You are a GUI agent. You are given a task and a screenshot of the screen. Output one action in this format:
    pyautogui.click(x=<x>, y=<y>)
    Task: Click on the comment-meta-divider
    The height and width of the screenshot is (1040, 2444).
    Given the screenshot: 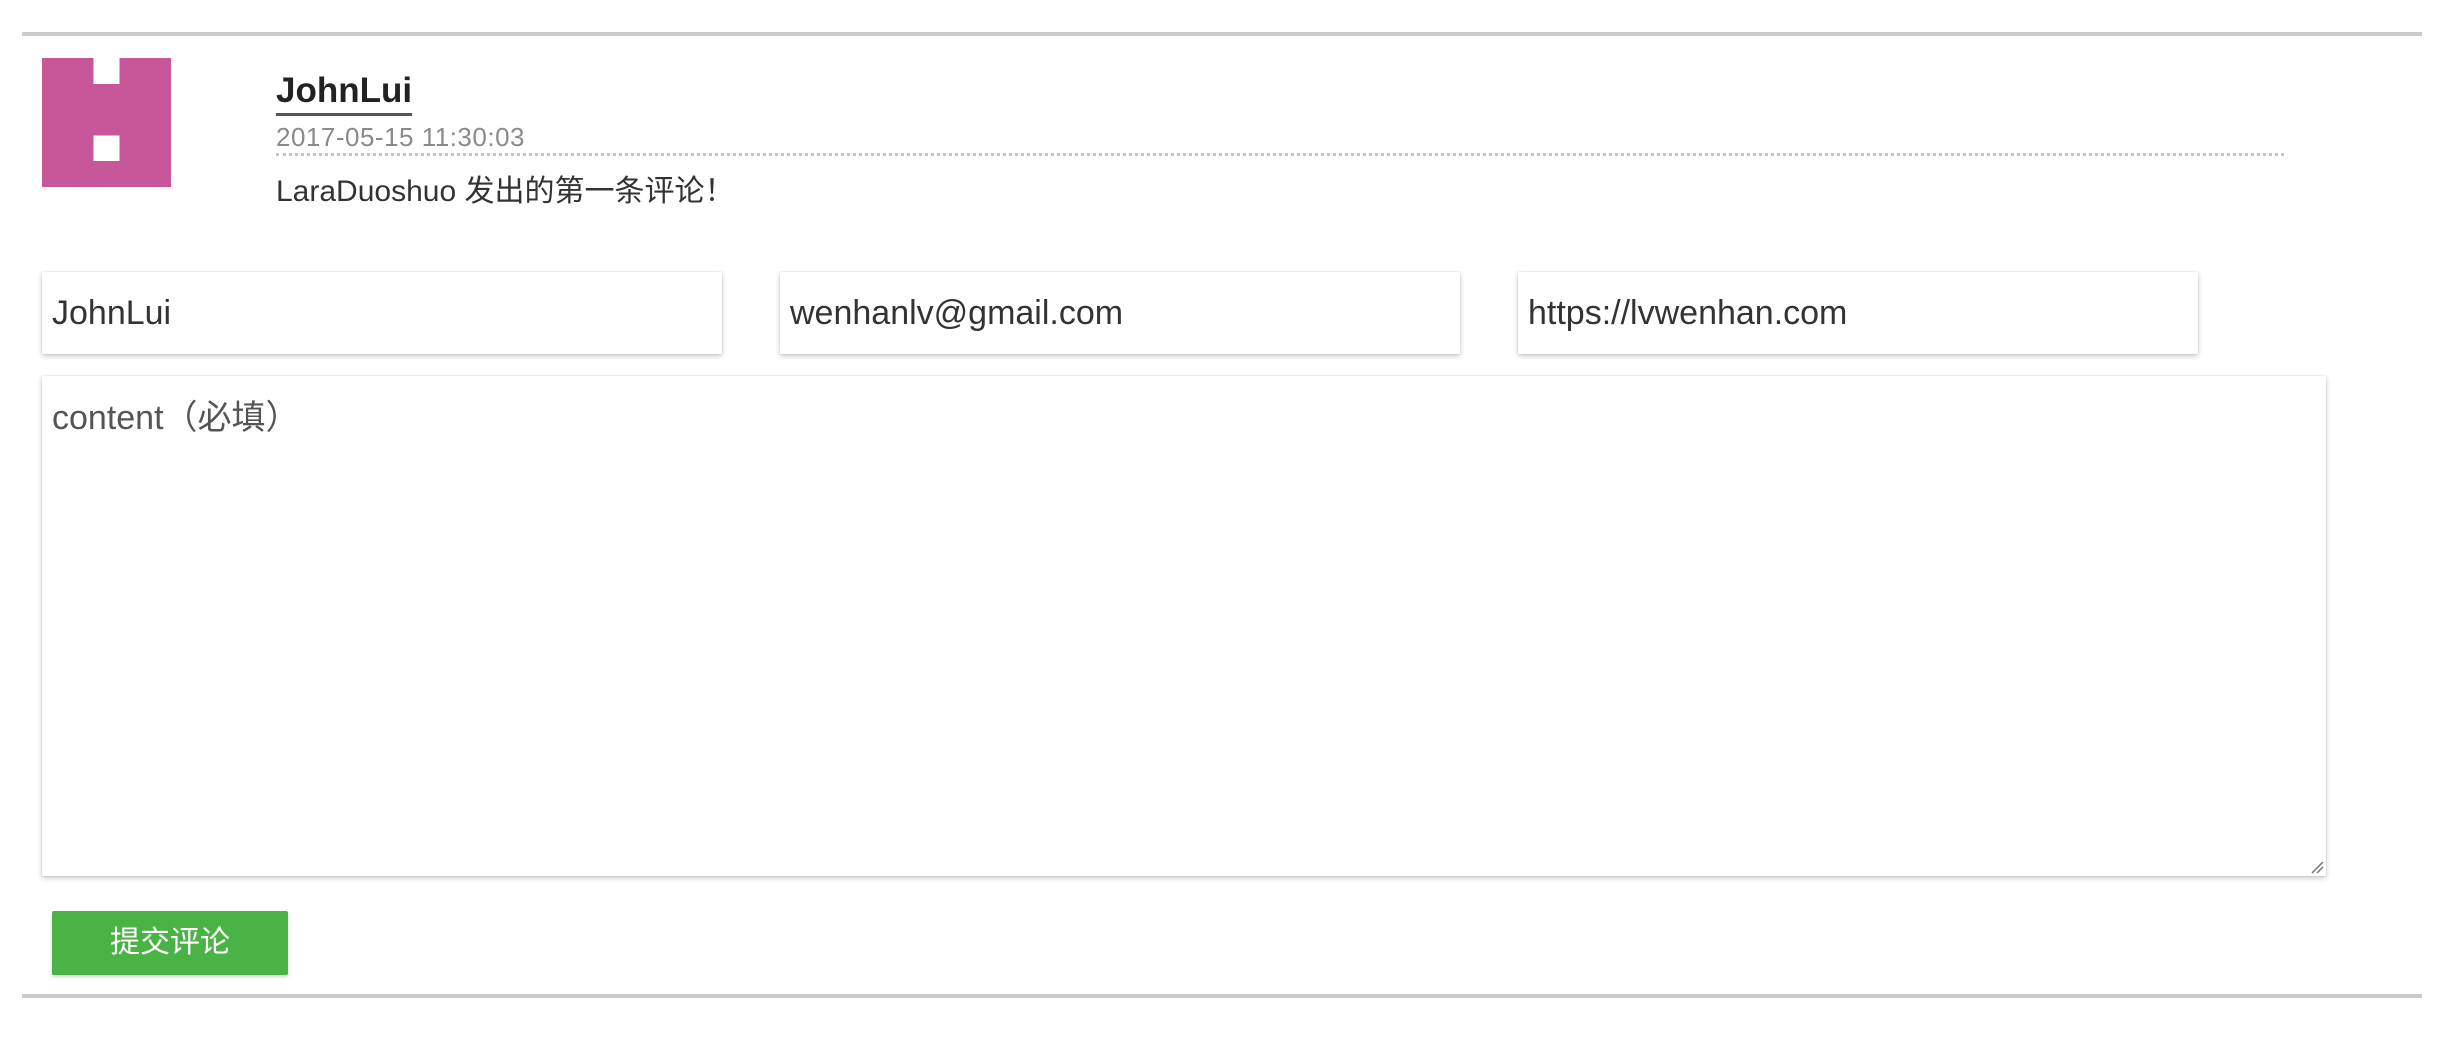 What is the action you would take?
    pyautogui.click(x=1280, y=154)
    